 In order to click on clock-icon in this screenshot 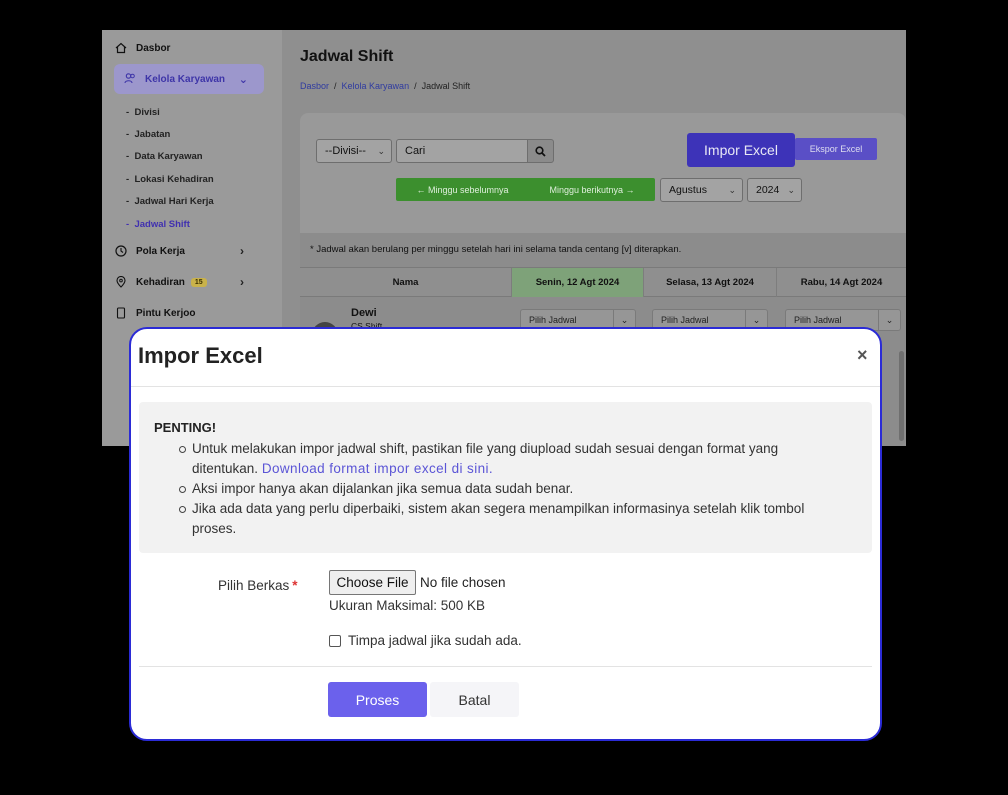, I will do `click(121, 251)`.